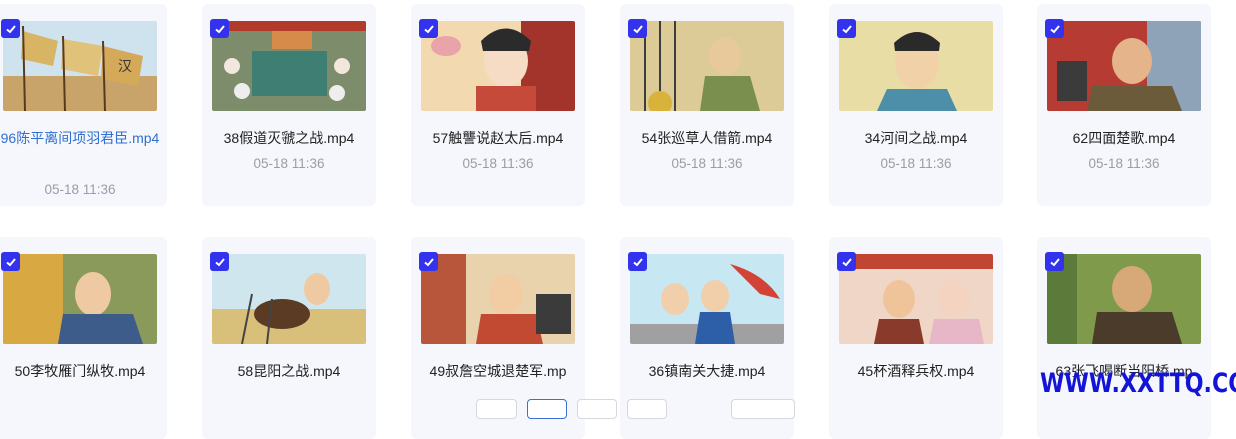  Describe the element at coordinates (547, 409) in the screenshot. I see `page-button-current` at that location.